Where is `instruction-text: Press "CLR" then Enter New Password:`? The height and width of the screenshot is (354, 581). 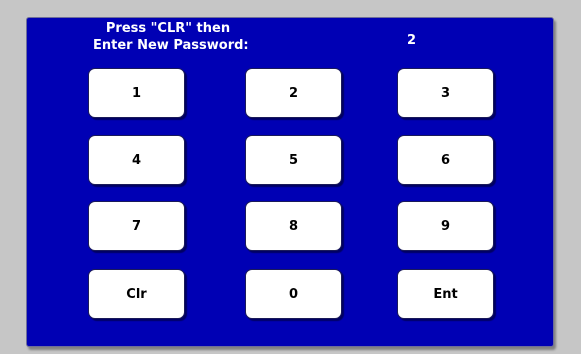 instruction-text: Press "CLR" then Enter New Password: is located at coordinates (171, 37).